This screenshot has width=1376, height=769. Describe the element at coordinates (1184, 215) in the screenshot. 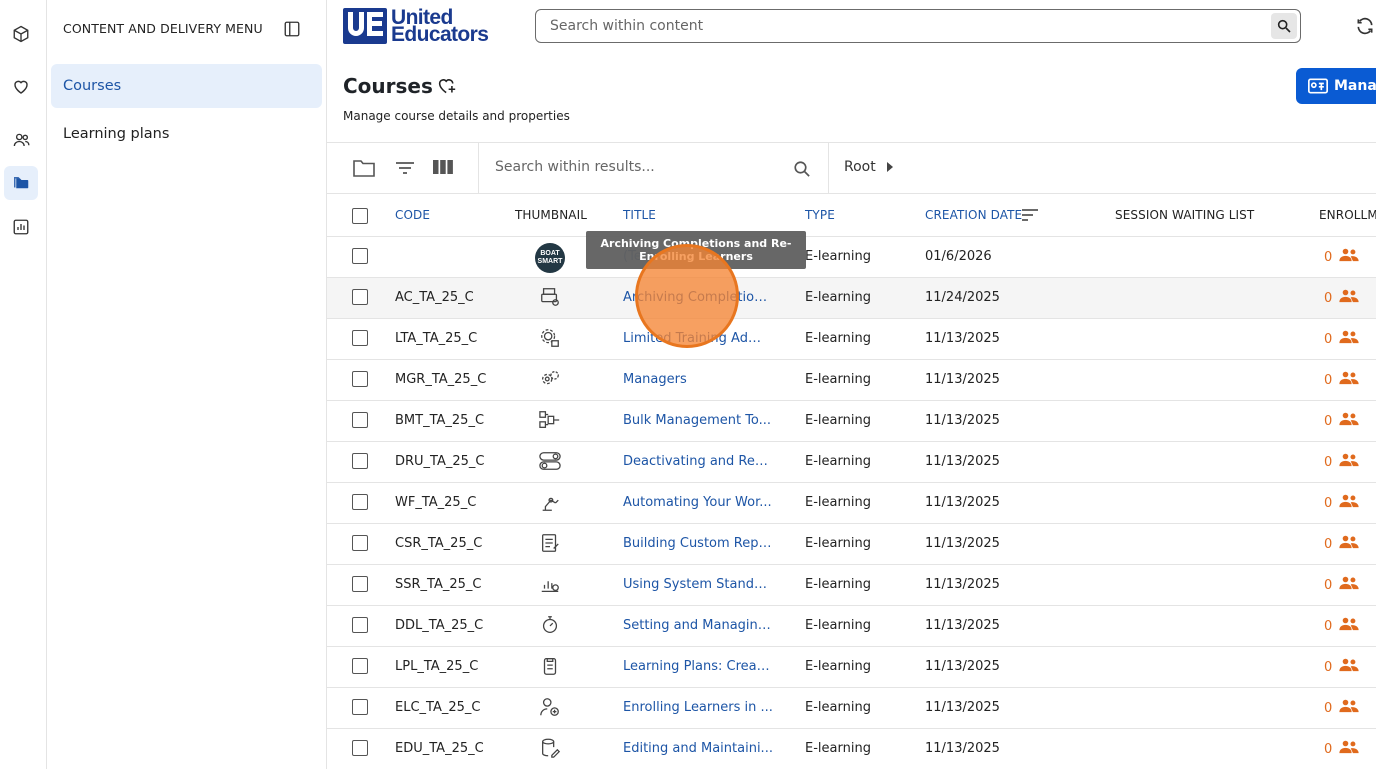

I see `column-session-waiting-list: SESSION WAITING LIST` at that location.